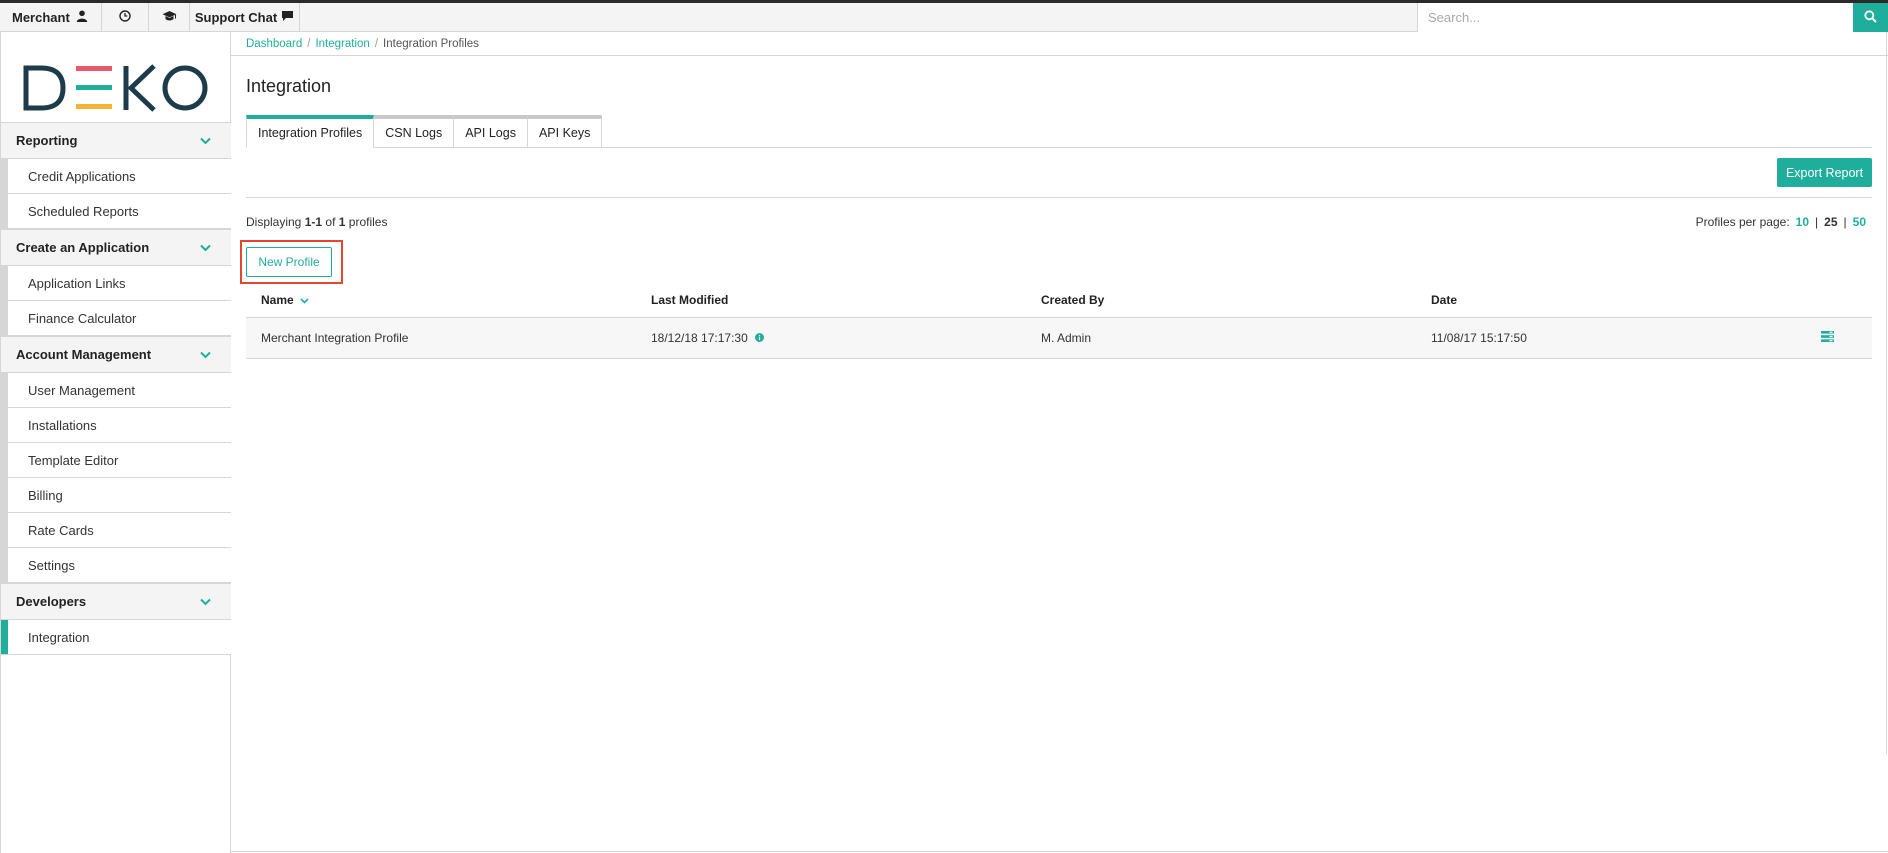 This screenshot has height=853, width=1888. I want to click on user-icon, so click(82, 17).